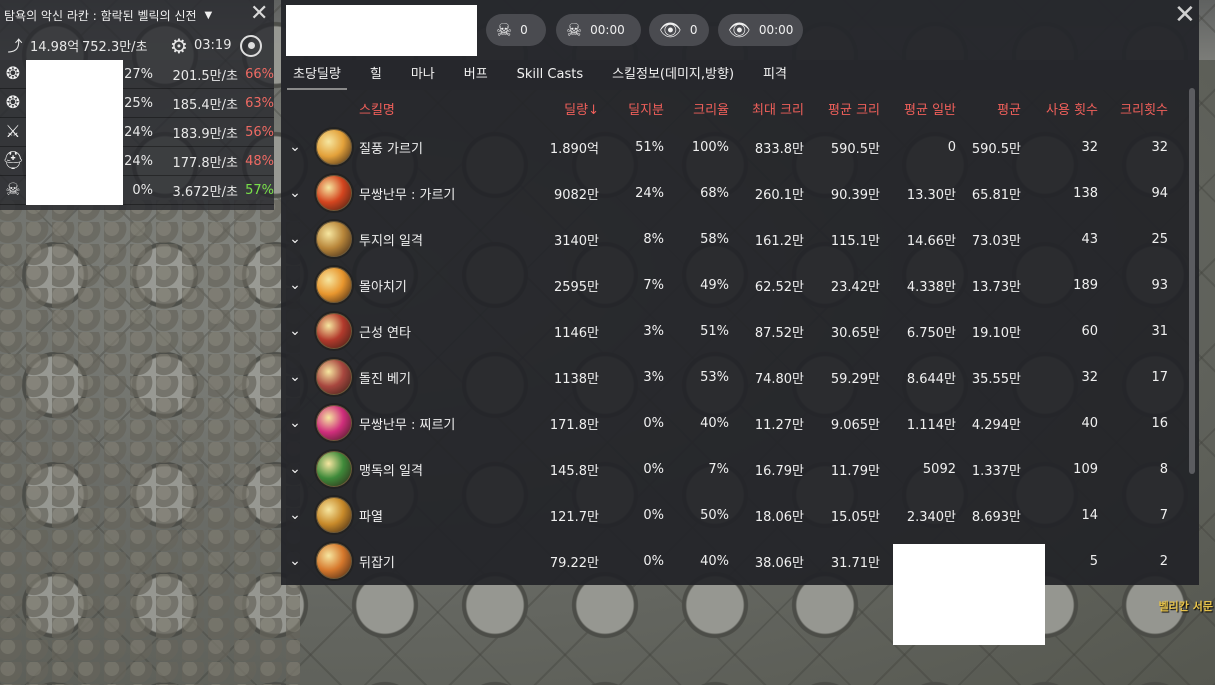  Describe the element at coordinates (607, 30) in the screenshot. I see `death-time: 00:00` at that location.